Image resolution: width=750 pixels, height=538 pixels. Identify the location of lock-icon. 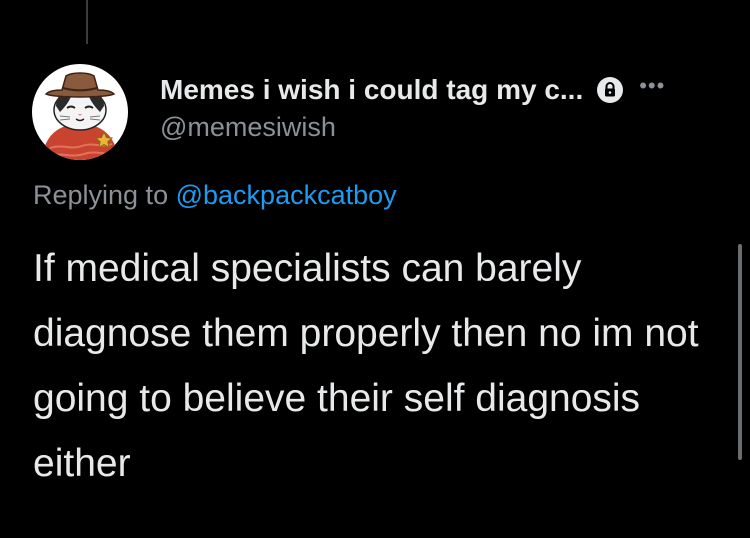
(610, 90).